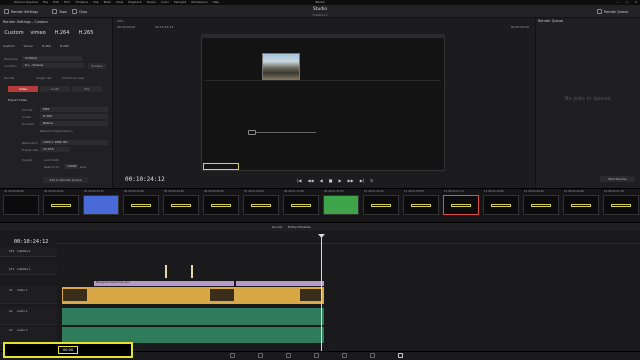 The height and width of the screenshot is (360, 640). I want to click on quality-restrict-radio: Restrict to, so click(51, 167).